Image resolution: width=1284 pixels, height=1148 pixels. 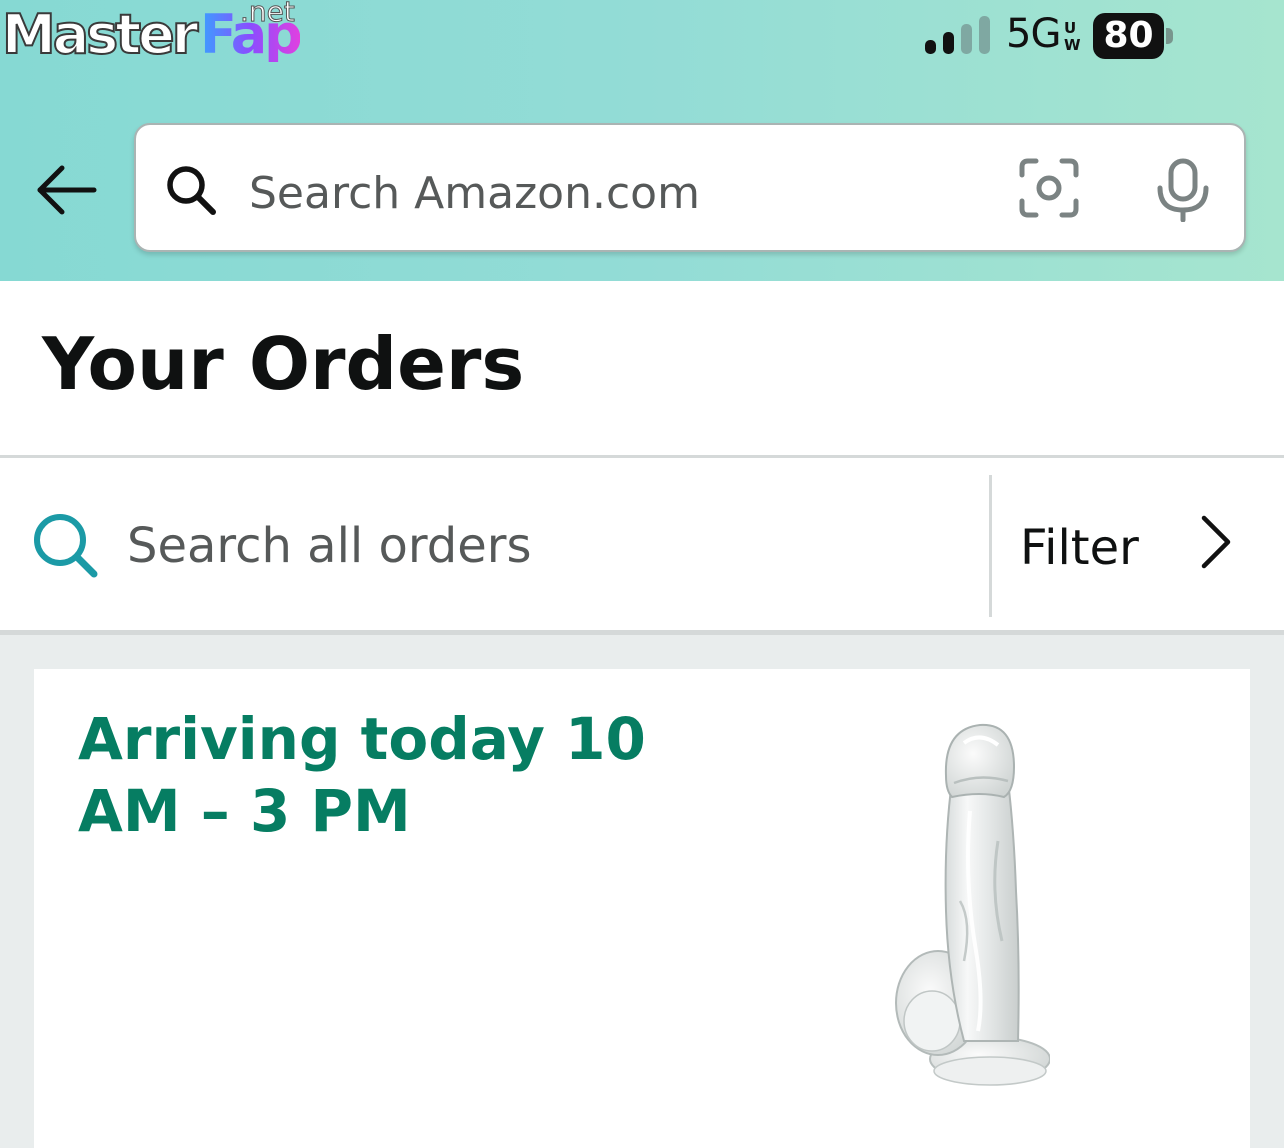 I want to click on watermark-logo: Master Fap .net, so click(x=160, y=40).